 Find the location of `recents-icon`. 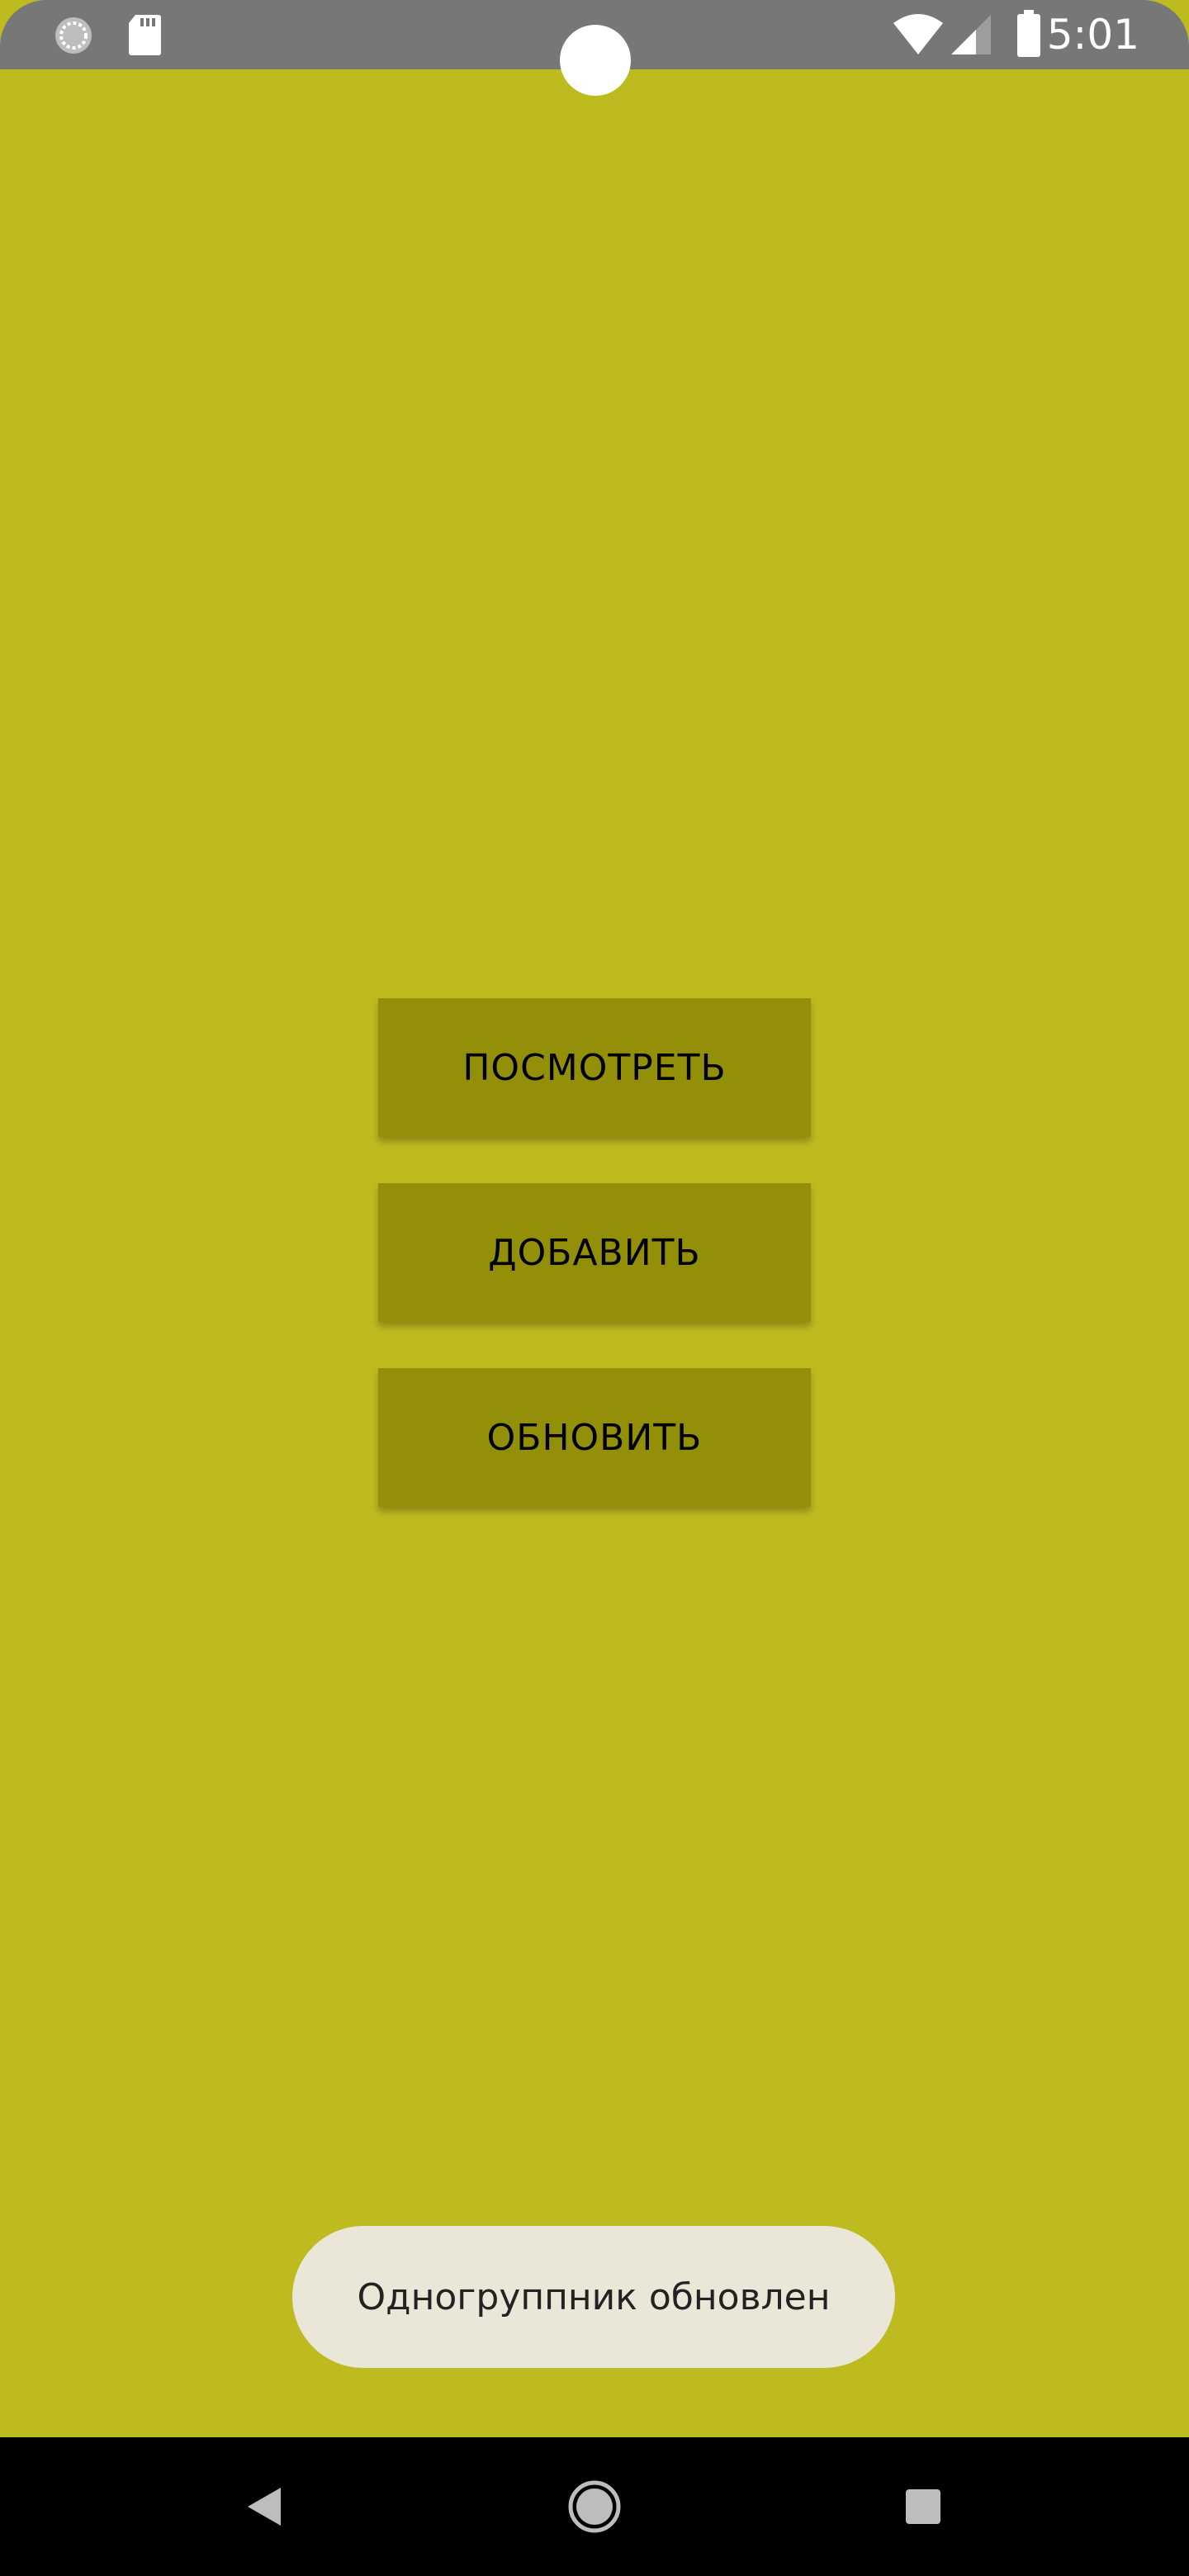

recents-icon is located at coordinates (923, 2506).